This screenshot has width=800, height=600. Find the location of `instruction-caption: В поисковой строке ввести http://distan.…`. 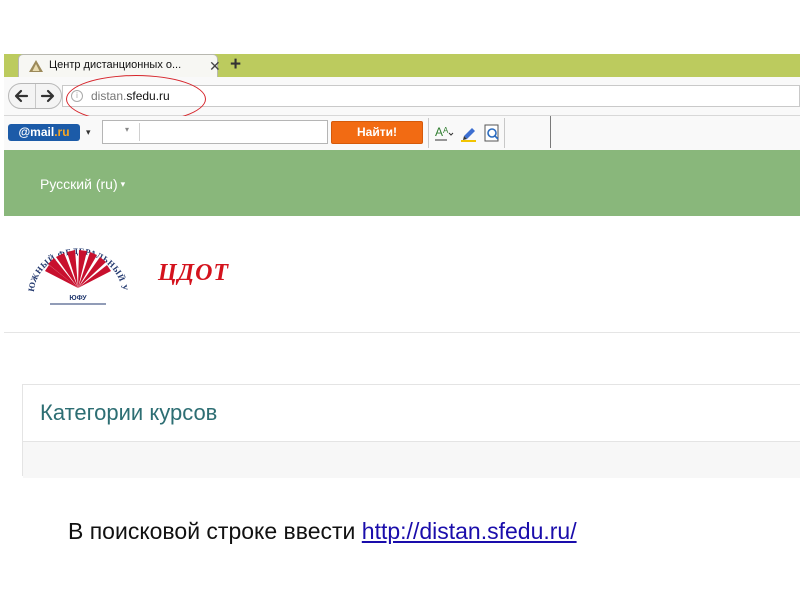

instruction-caption: В поисковой строке ввести http://distan.… is located at coordinates (322, 531).